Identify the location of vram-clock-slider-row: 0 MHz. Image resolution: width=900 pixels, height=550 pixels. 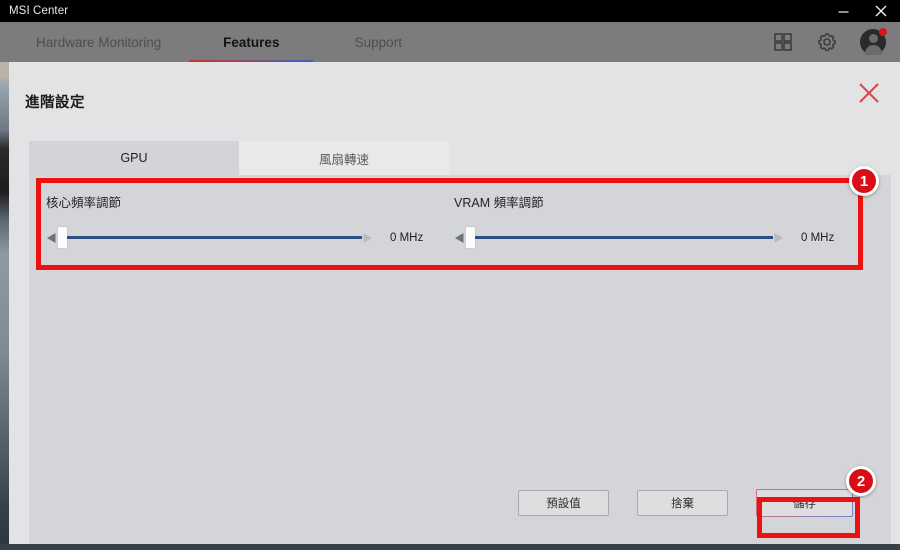
(659, 237).